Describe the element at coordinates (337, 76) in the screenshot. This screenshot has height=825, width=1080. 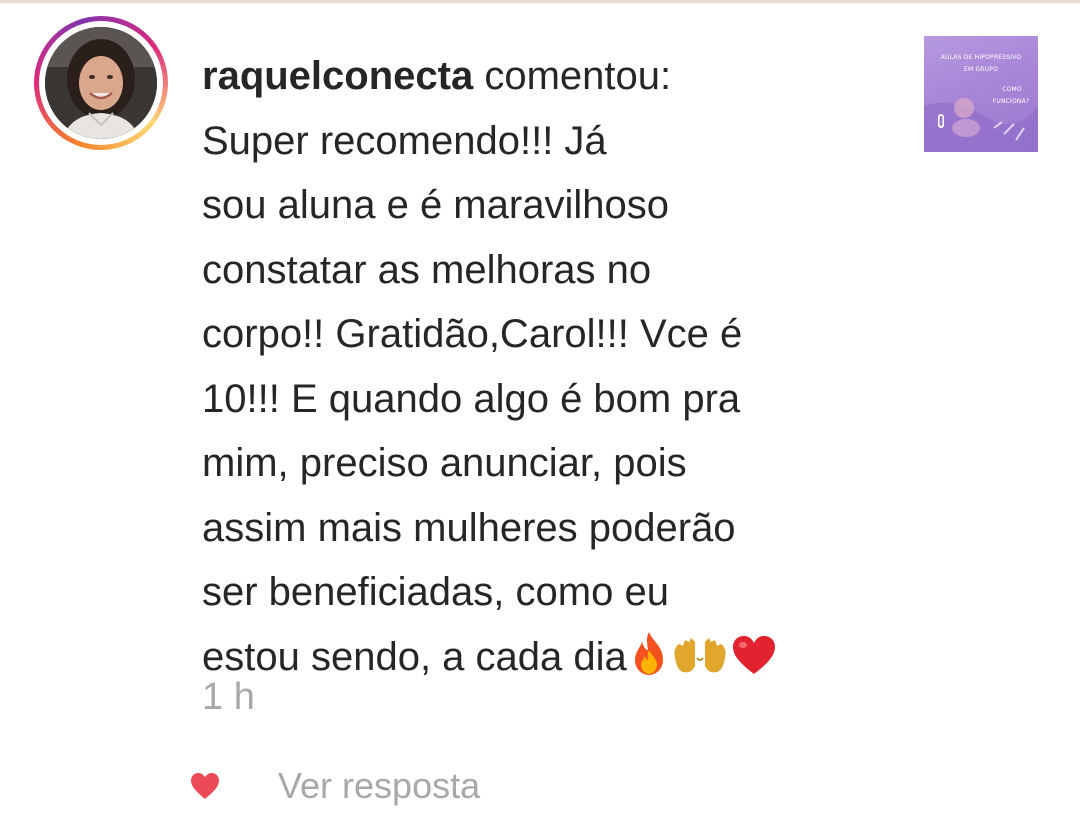
I see `username-link: raquelconecta` at that location.